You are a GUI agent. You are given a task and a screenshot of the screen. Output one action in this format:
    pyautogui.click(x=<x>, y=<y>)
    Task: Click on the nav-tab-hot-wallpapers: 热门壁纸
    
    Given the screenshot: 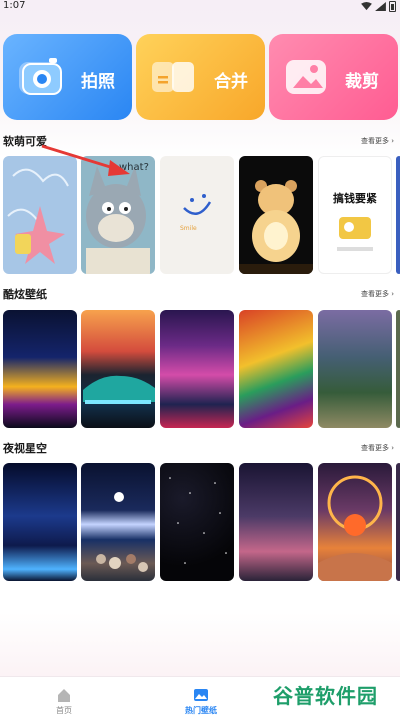 What is the action you would take?
    pyautogui.click(x=201, y=701)
    